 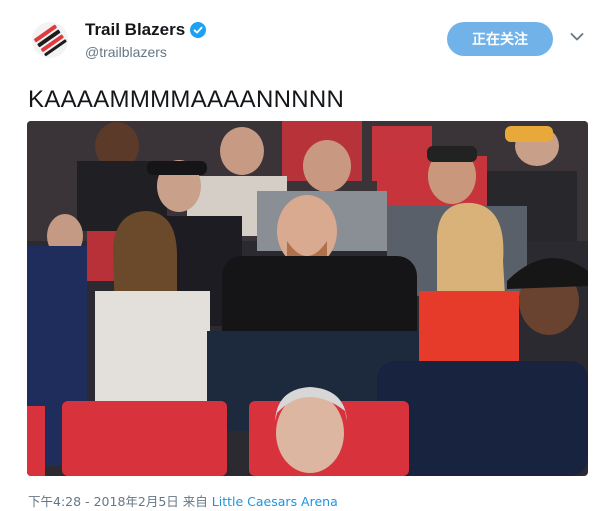 I want to click on account-handle: @trailblazers, so click(x=126, y=52).